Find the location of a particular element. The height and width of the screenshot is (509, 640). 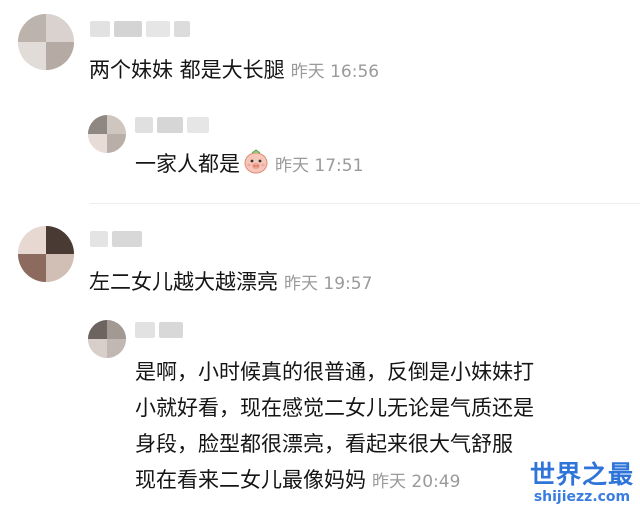

reply-1: 一家人都是 昨天 17:51 is located at coordinates (249, 165).